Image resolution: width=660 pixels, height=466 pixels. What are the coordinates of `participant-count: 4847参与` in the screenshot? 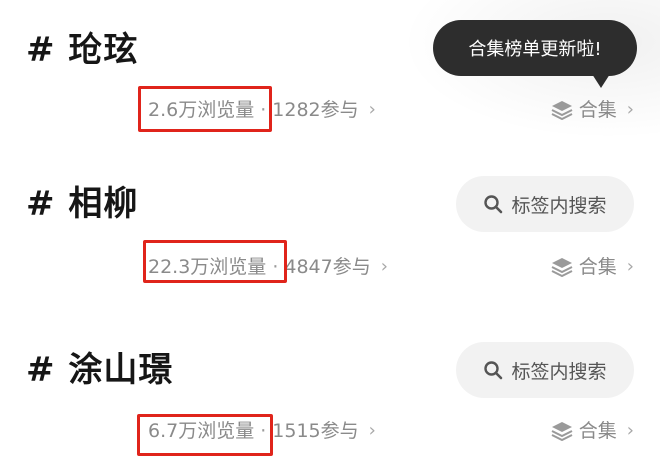 It's located at (327, 267).